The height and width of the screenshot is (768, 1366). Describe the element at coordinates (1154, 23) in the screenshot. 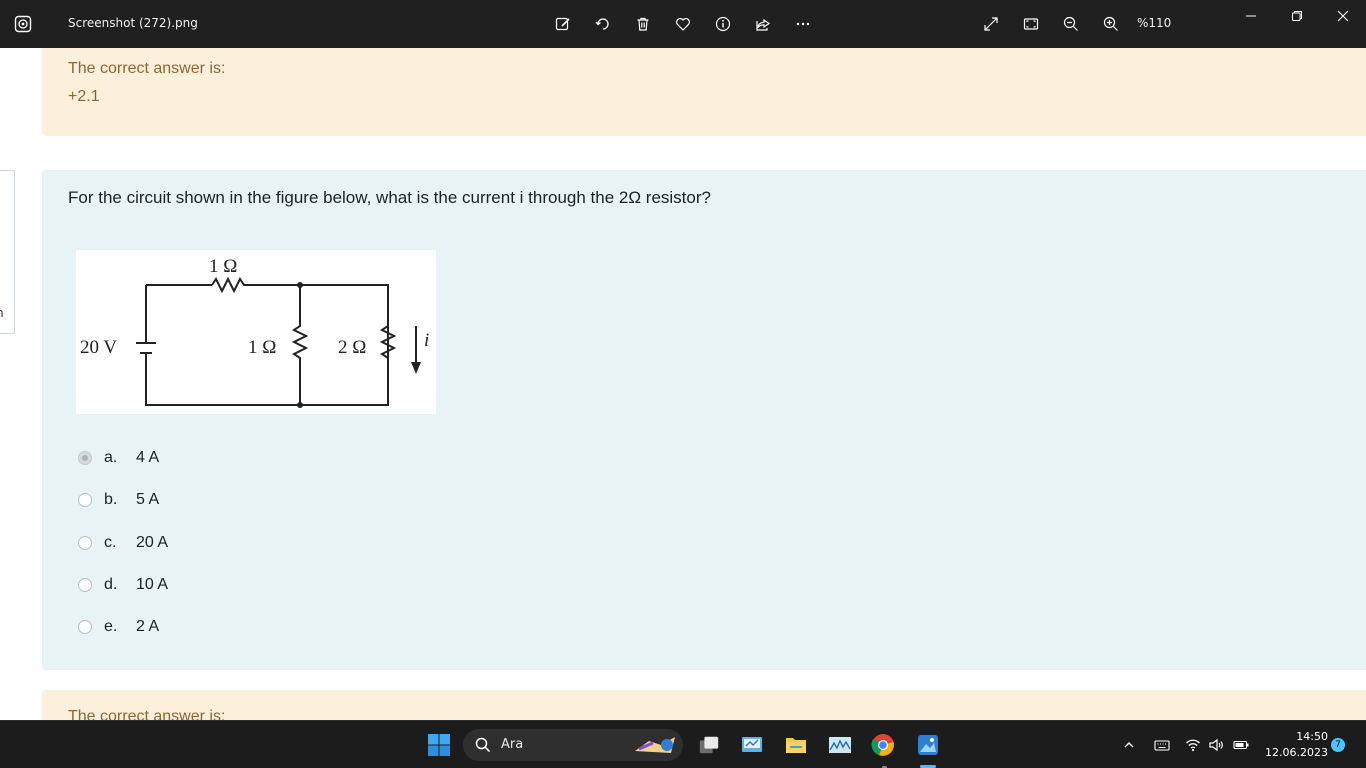

I see `zoom-level: %110` at that location.